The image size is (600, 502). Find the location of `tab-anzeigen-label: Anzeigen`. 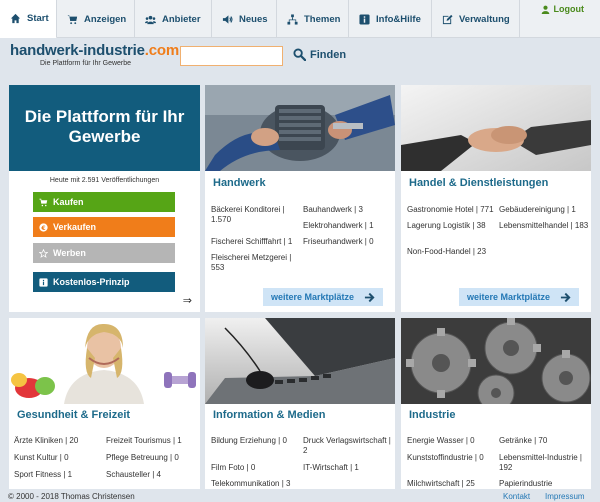

tab-anzeigen-label: Anzeigen is located at coordinates (105, 19).